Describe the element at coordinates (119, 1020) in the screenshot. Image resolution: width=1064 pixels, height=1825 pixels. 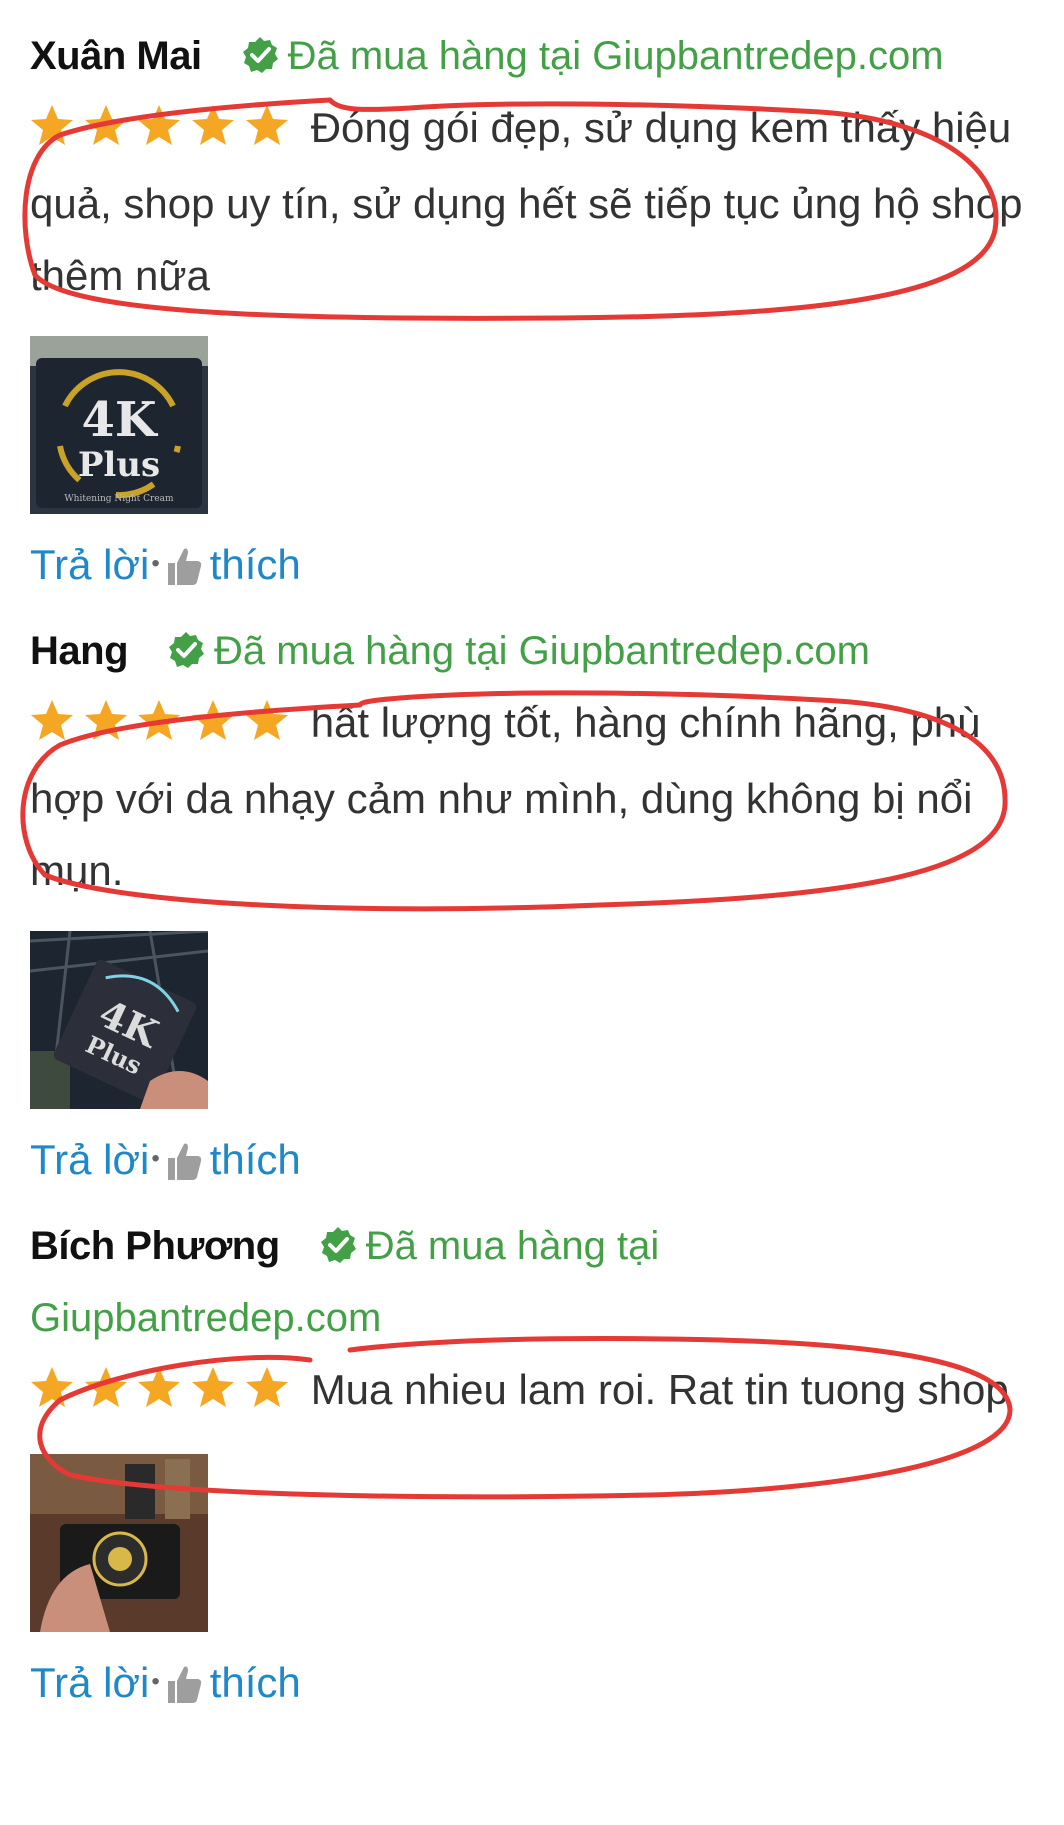
I see `review-photo: 4K Plus` at that location.